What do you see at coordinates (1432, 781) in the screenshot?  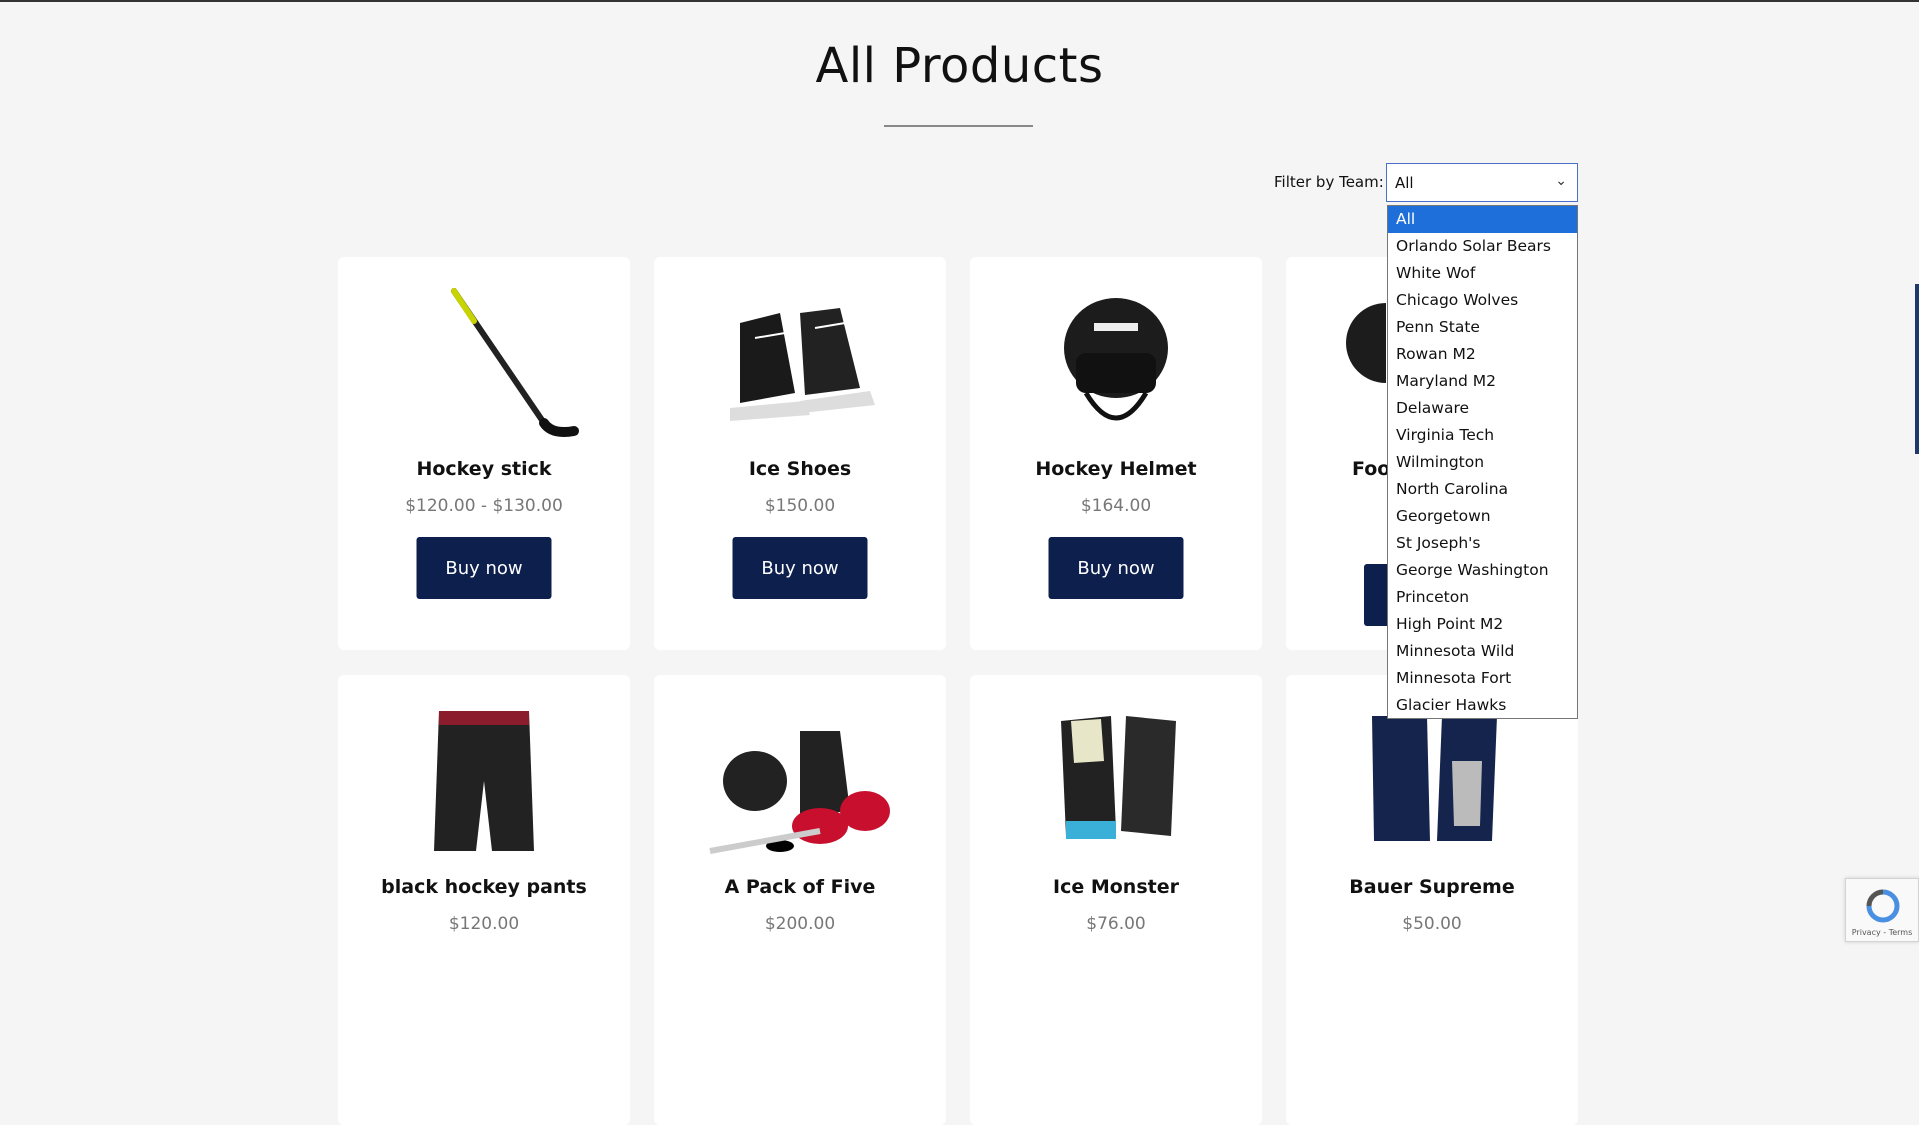 I see `gloves-navy-image` at bounding box center [1432, 781].